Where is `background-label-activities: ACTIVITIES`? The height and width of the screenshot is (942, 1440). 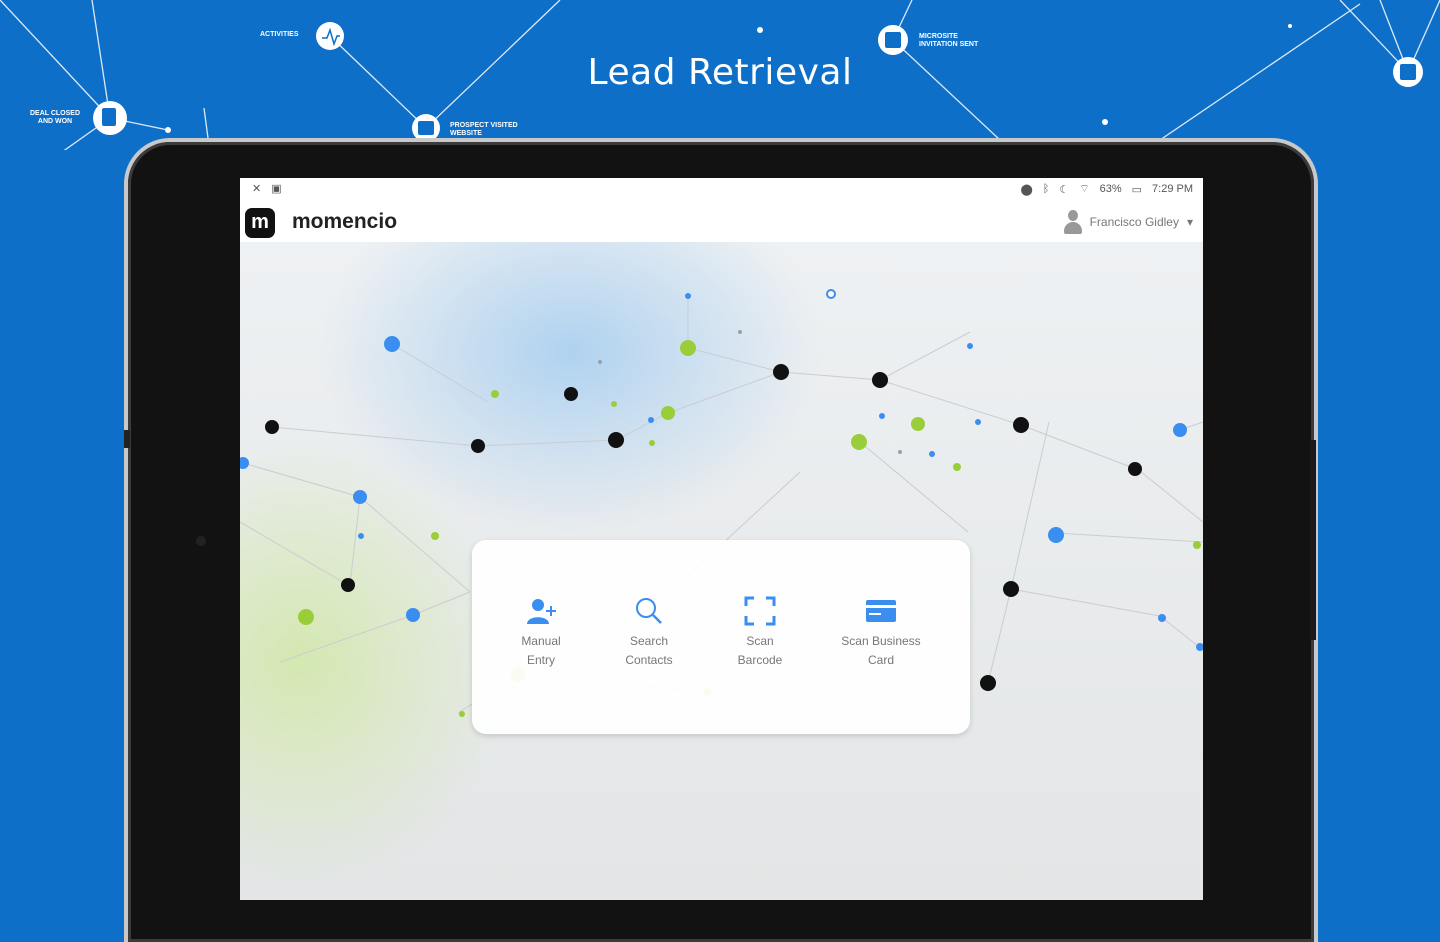 background-label-activities: ACTIVITIES is located at coordinates (279, 34).